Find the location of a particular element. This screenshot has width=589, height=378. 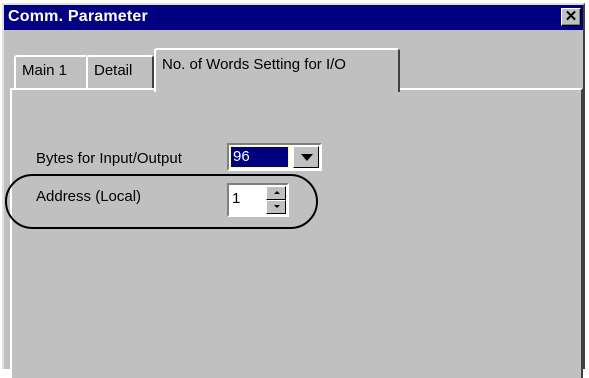

spin-up-button is located at coordinates (276, 193).